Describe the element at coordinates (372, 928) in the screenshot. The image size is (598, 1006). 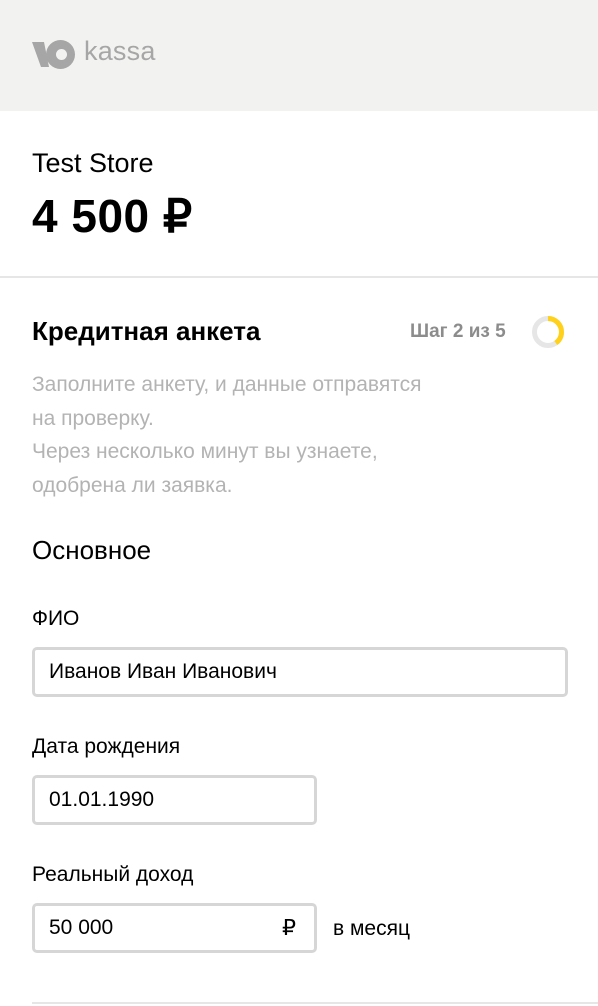
I see `income-period-label: в месяц` at that location.